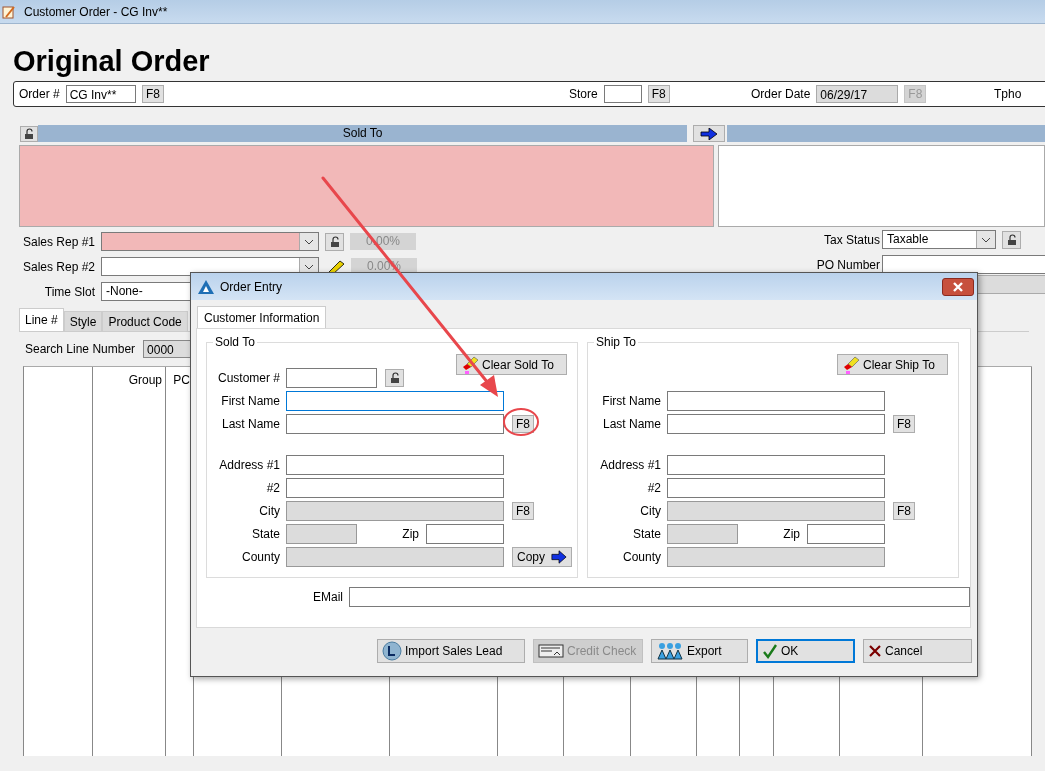 This screenshot has width=1045, height=771. Describe the element at coordinates (262, 317) in the screenshot. I see `tab: Customer Information` at that location.